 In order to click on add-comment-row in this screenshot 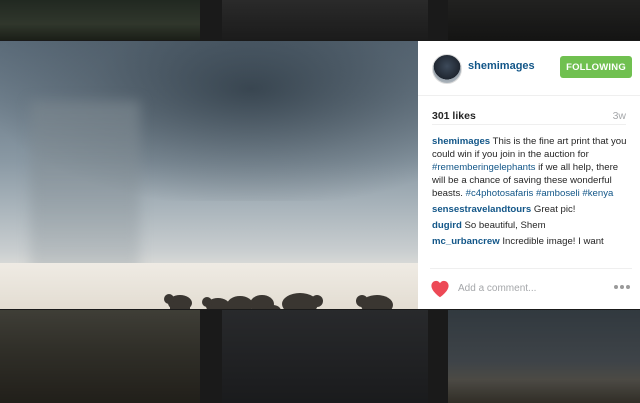, I will do `click(531, 288)`.